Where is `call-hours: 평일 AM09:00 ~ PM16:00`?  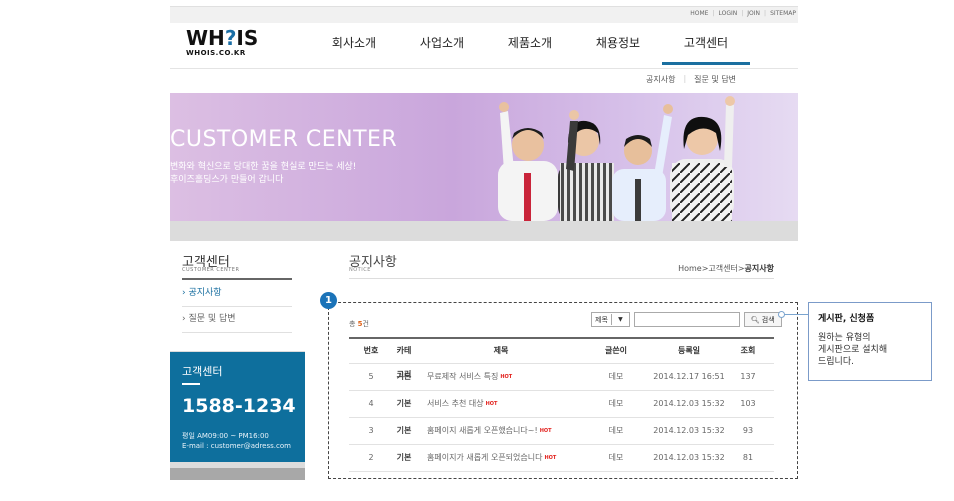
call-hours: 평일 AM09:00 ~ PM16:00 is located at coordinates (225, 436).